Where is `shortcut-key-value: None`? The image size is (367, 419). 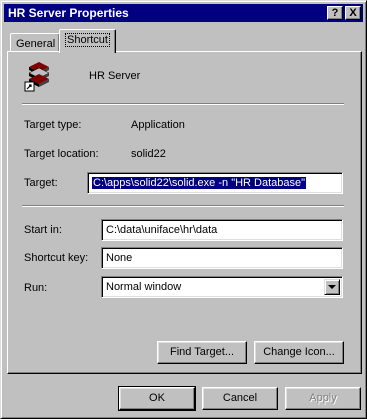
shortcut-key-value: None is located at coordinates (119, 258).